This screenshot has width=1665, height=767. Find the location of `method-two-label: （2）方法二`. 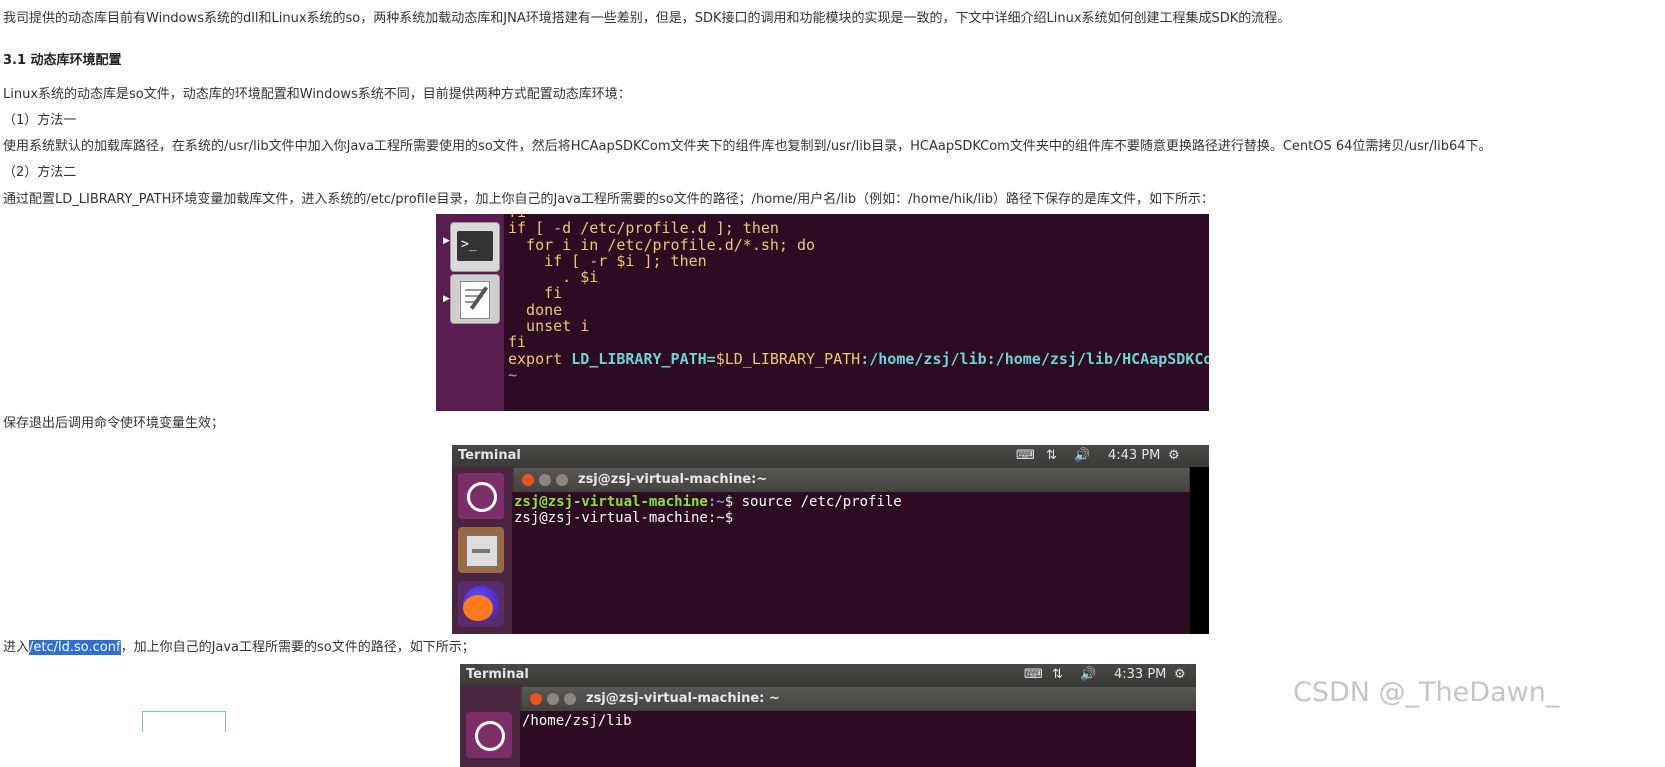

method-two-label: （2）方法二 is located at coordinates (40, 172).